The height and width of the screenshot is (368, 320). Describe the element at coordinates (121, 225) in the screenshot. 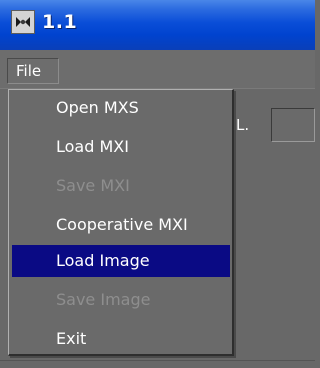

I see `menu-item-cooperative-mxi: Cooperative MXI` at that location.